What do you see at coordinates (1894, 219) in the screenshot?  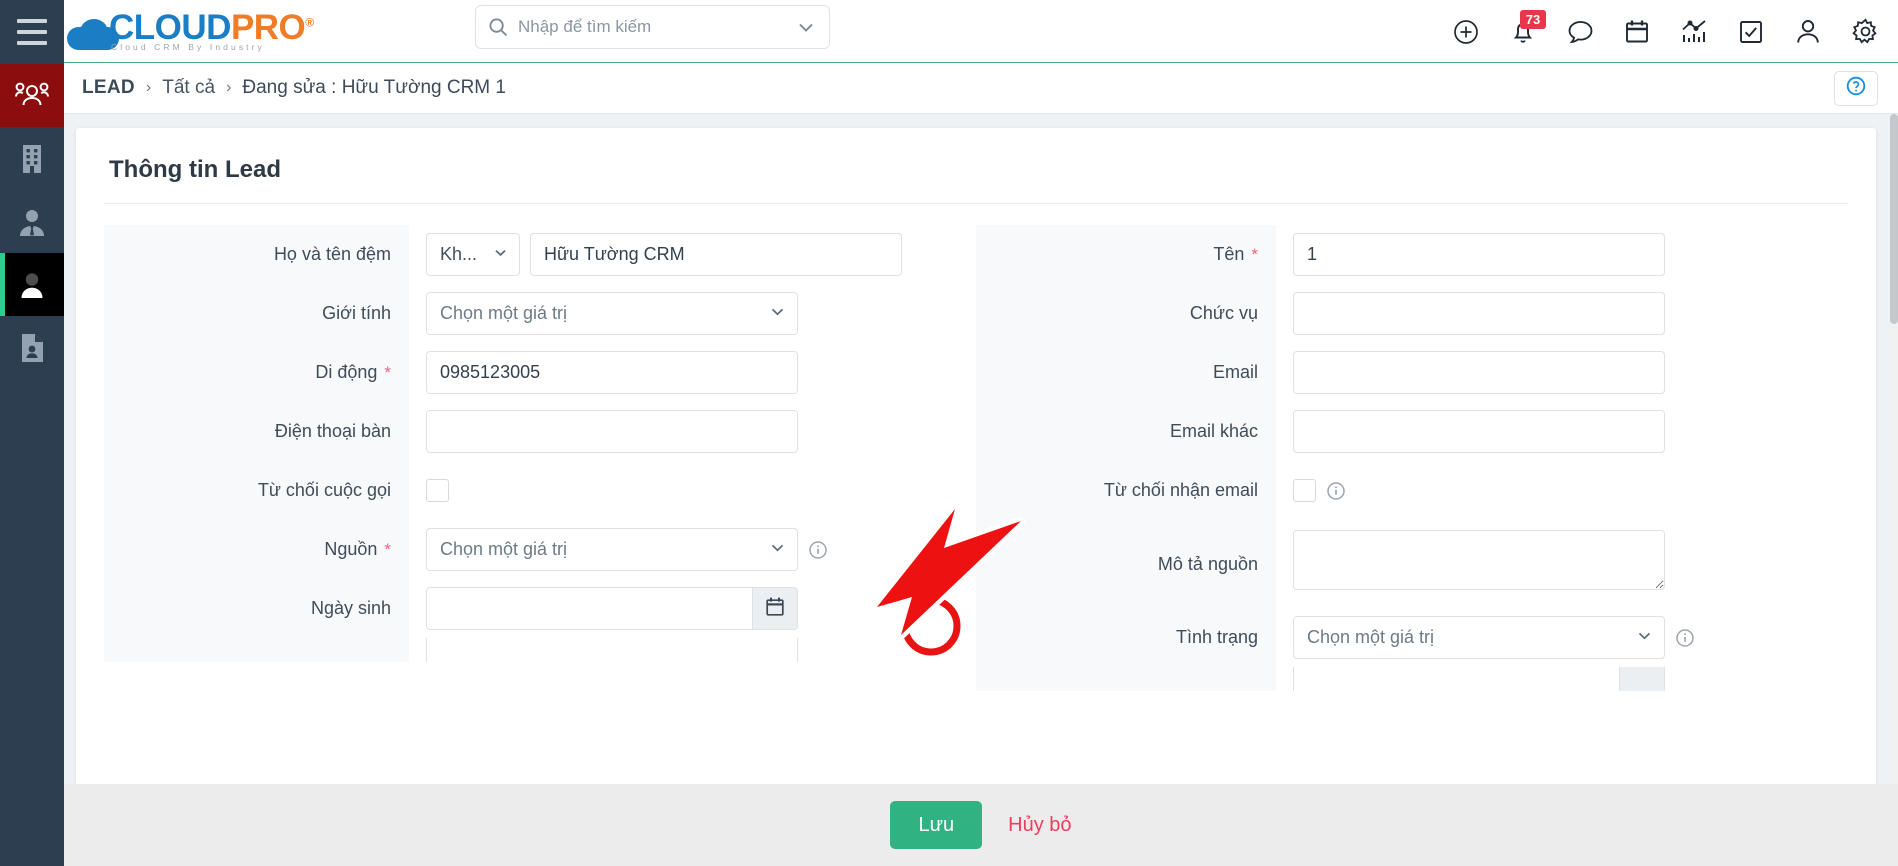 I see `scrollbar-thumb` at bounding box center [1894, 219].